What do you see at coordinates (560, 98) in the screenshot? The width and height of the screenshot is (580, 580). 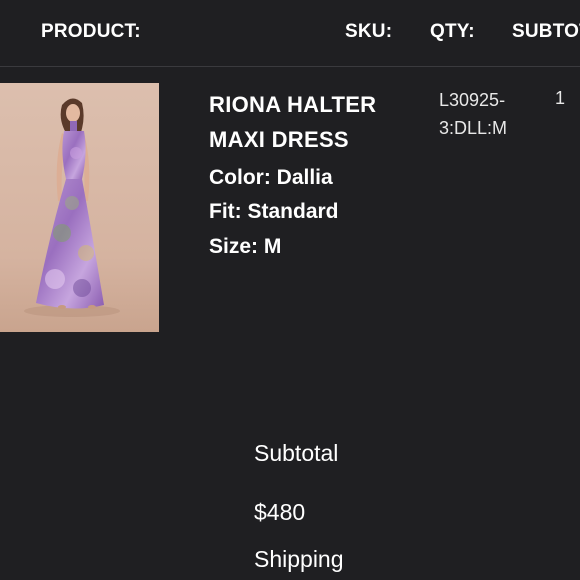 I see `product-qty: 1` at bounding box center [560, 98].